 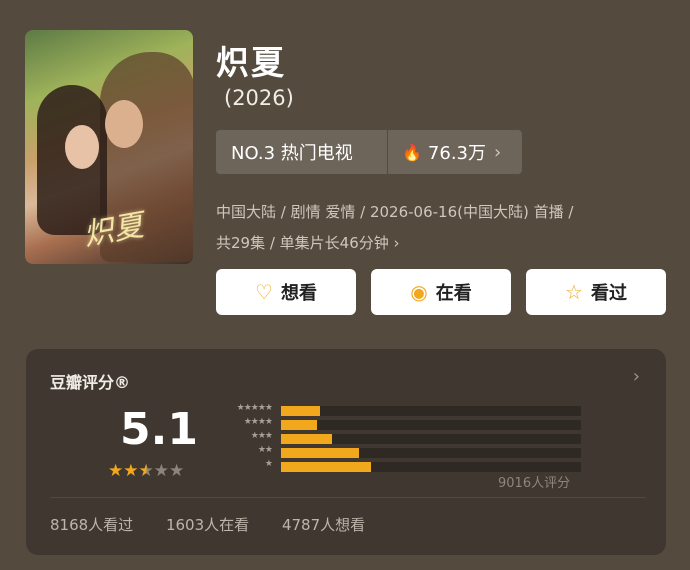 I want to click on heat-section: 🔥 76.3万 ›, so click(x=444, y=152).